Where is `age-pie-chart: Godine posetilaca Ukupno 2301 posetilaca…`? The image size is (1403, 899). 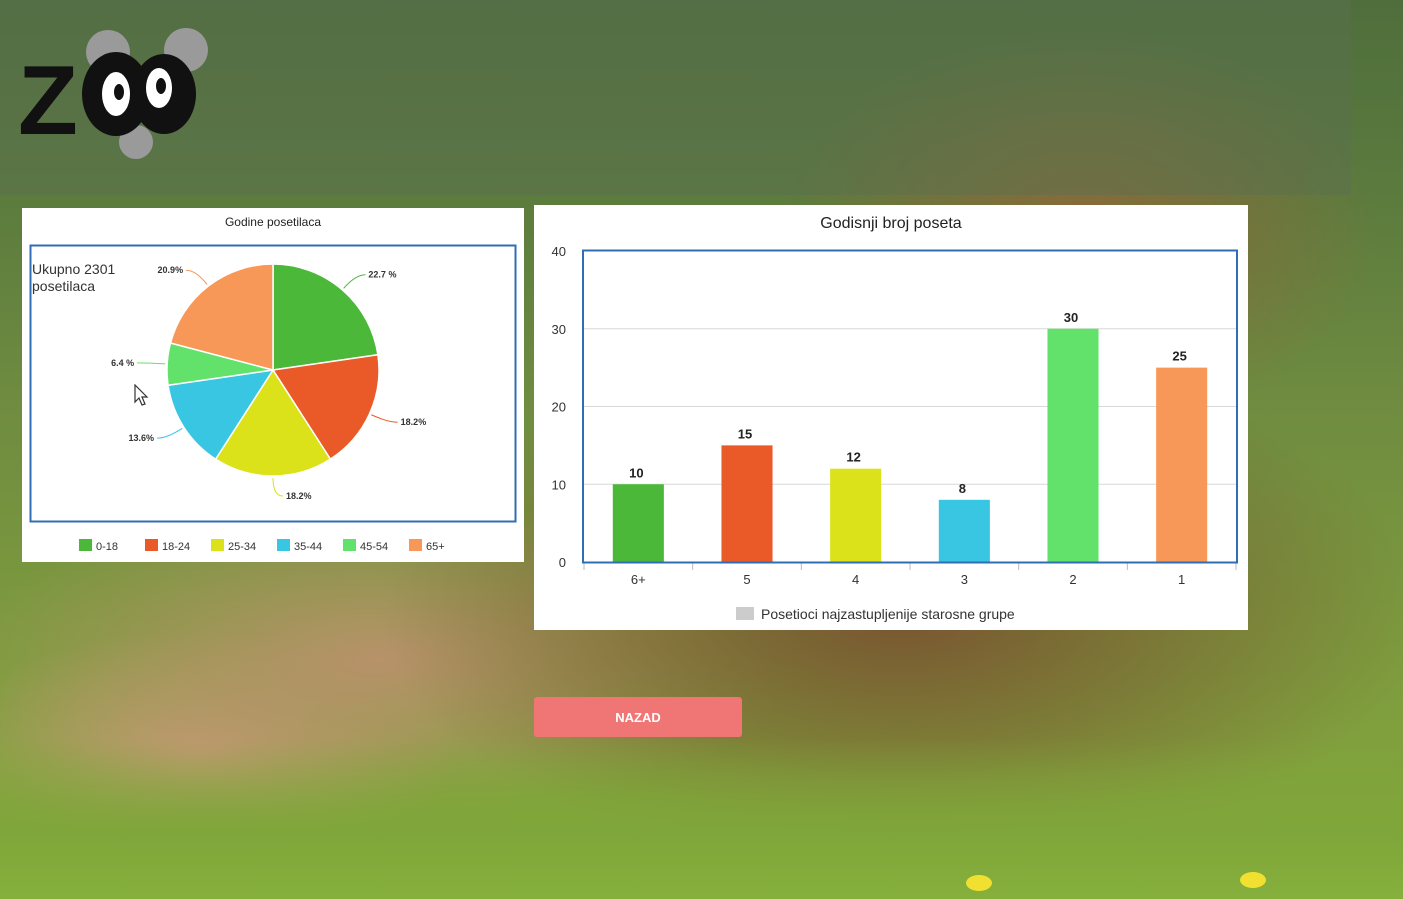 age-pie-chart: Godine posetilaca Ukupno 2301 posetilaca… is located at coordinates (273, 384).